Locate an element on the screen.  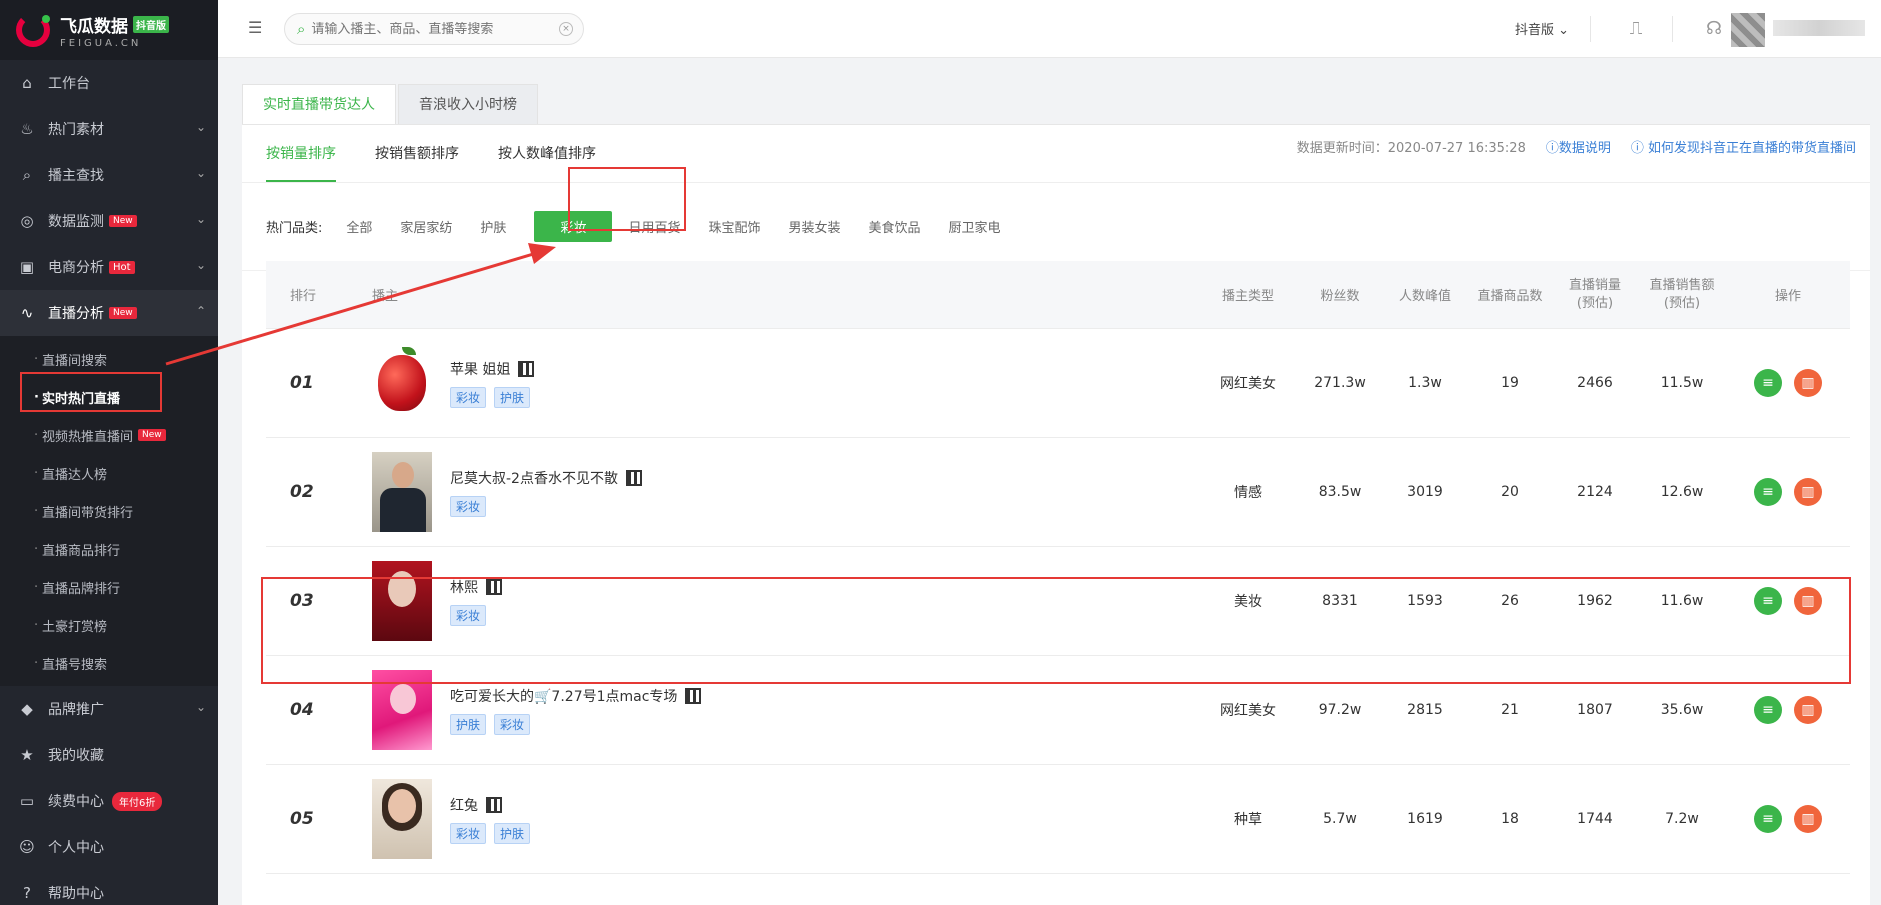
sidebar-item-ecommerce: ▣ 电商分析 Hot ⌄ is located at coordinates (109, 267).